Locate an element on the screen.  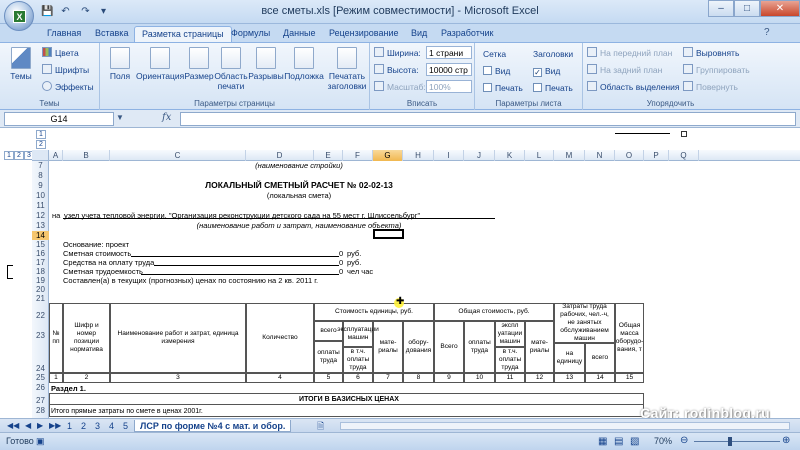
gridlines-print-checkbox: Печать is located at coordinates (503, 88).